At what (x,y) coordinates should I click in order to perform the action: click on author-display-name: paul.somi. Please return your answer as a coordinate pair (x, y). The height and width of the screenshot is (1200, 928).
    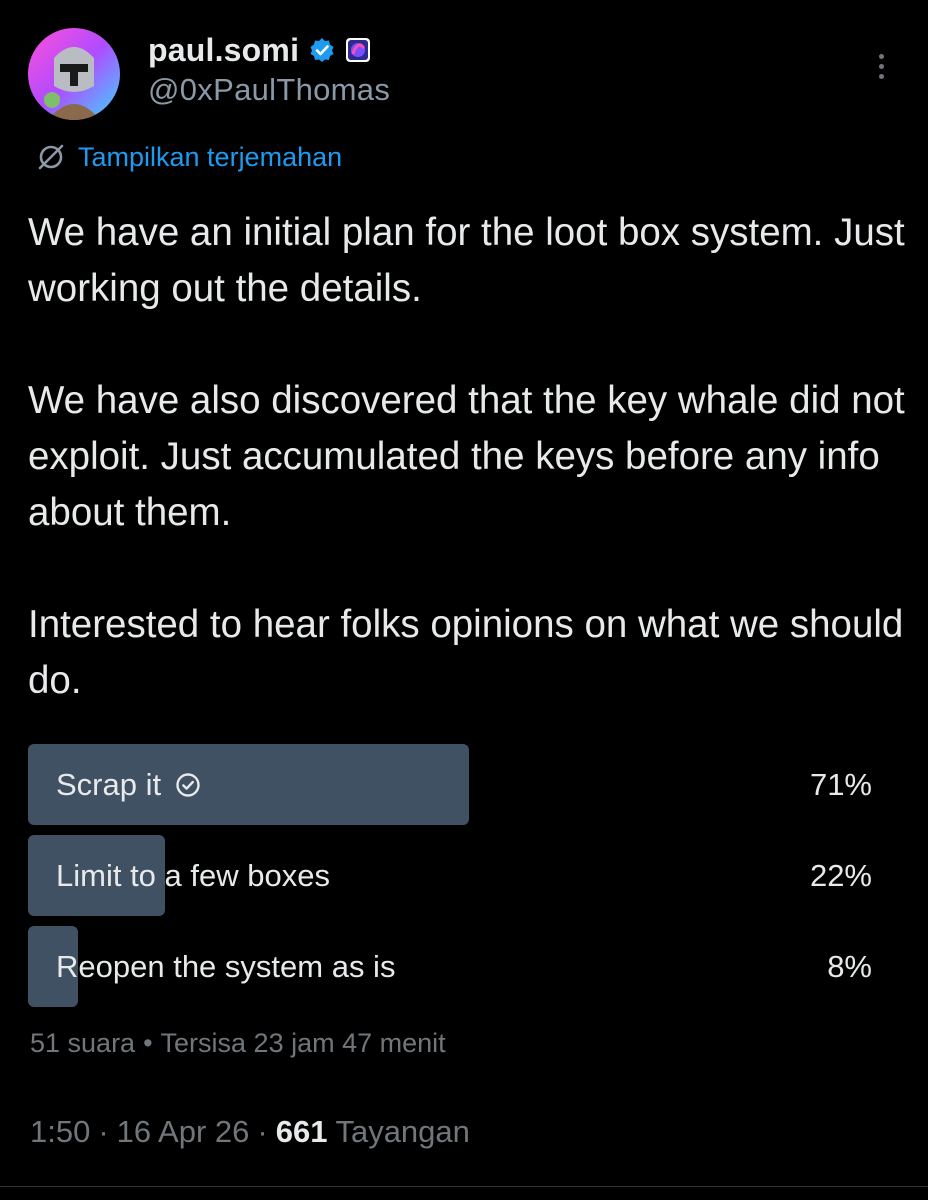
    Looking at the image, I should click on (223, 50).